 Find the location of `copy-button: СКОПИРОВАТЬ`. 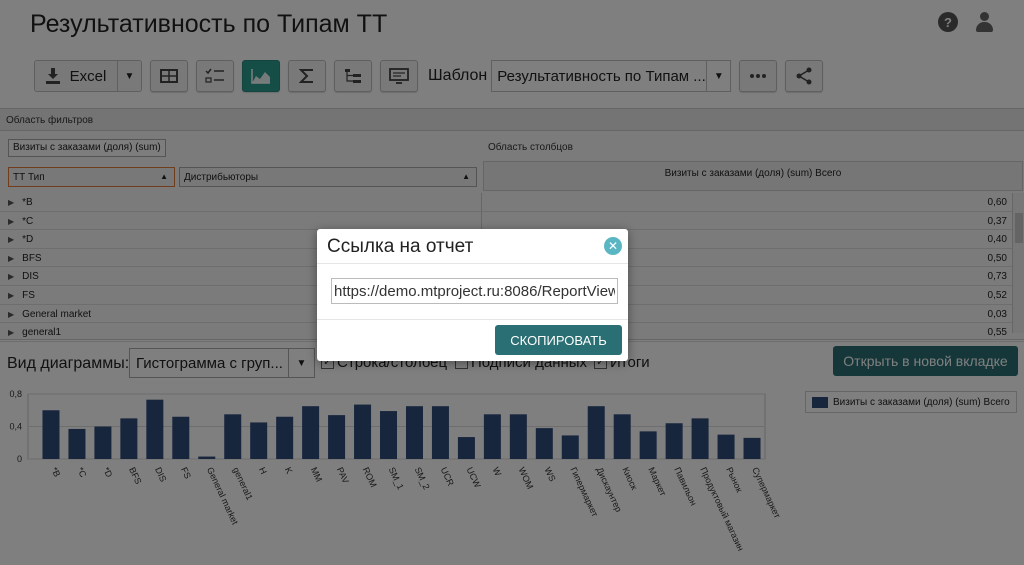

copy-button: СКОПИРОВАТЬ is located at coordinates (558, 340).